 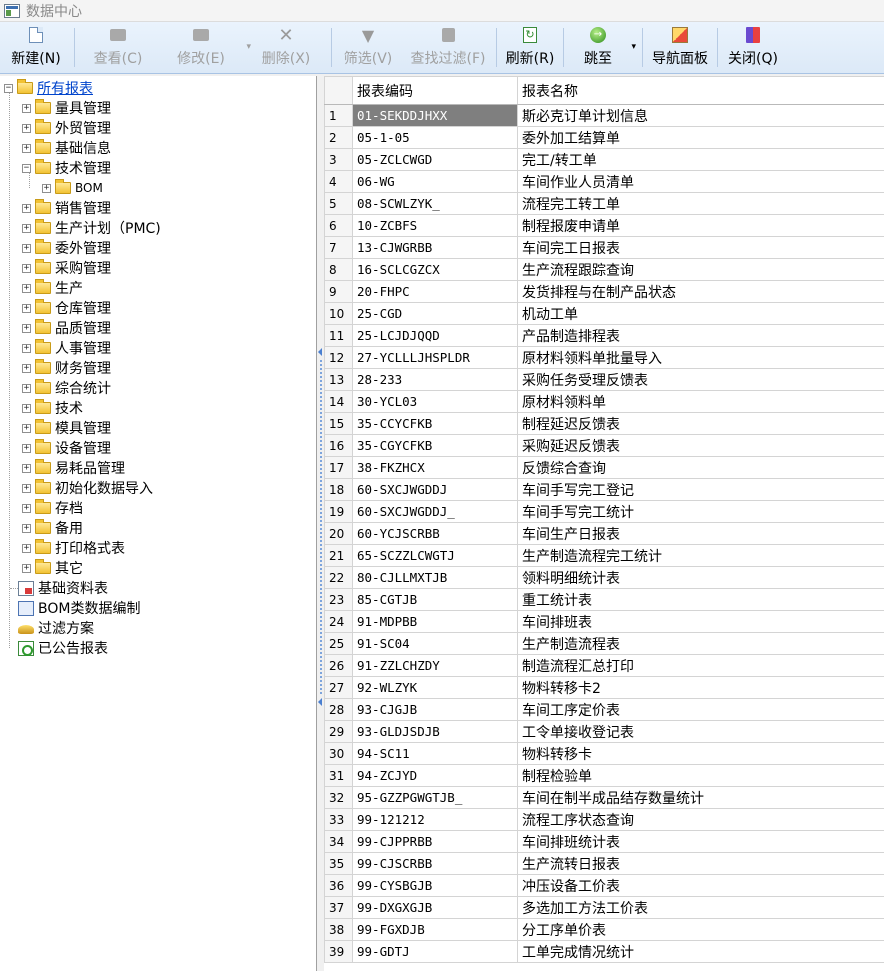 I want to click on report-name-cell: 物料转移卡, so click(x=700, y=753).